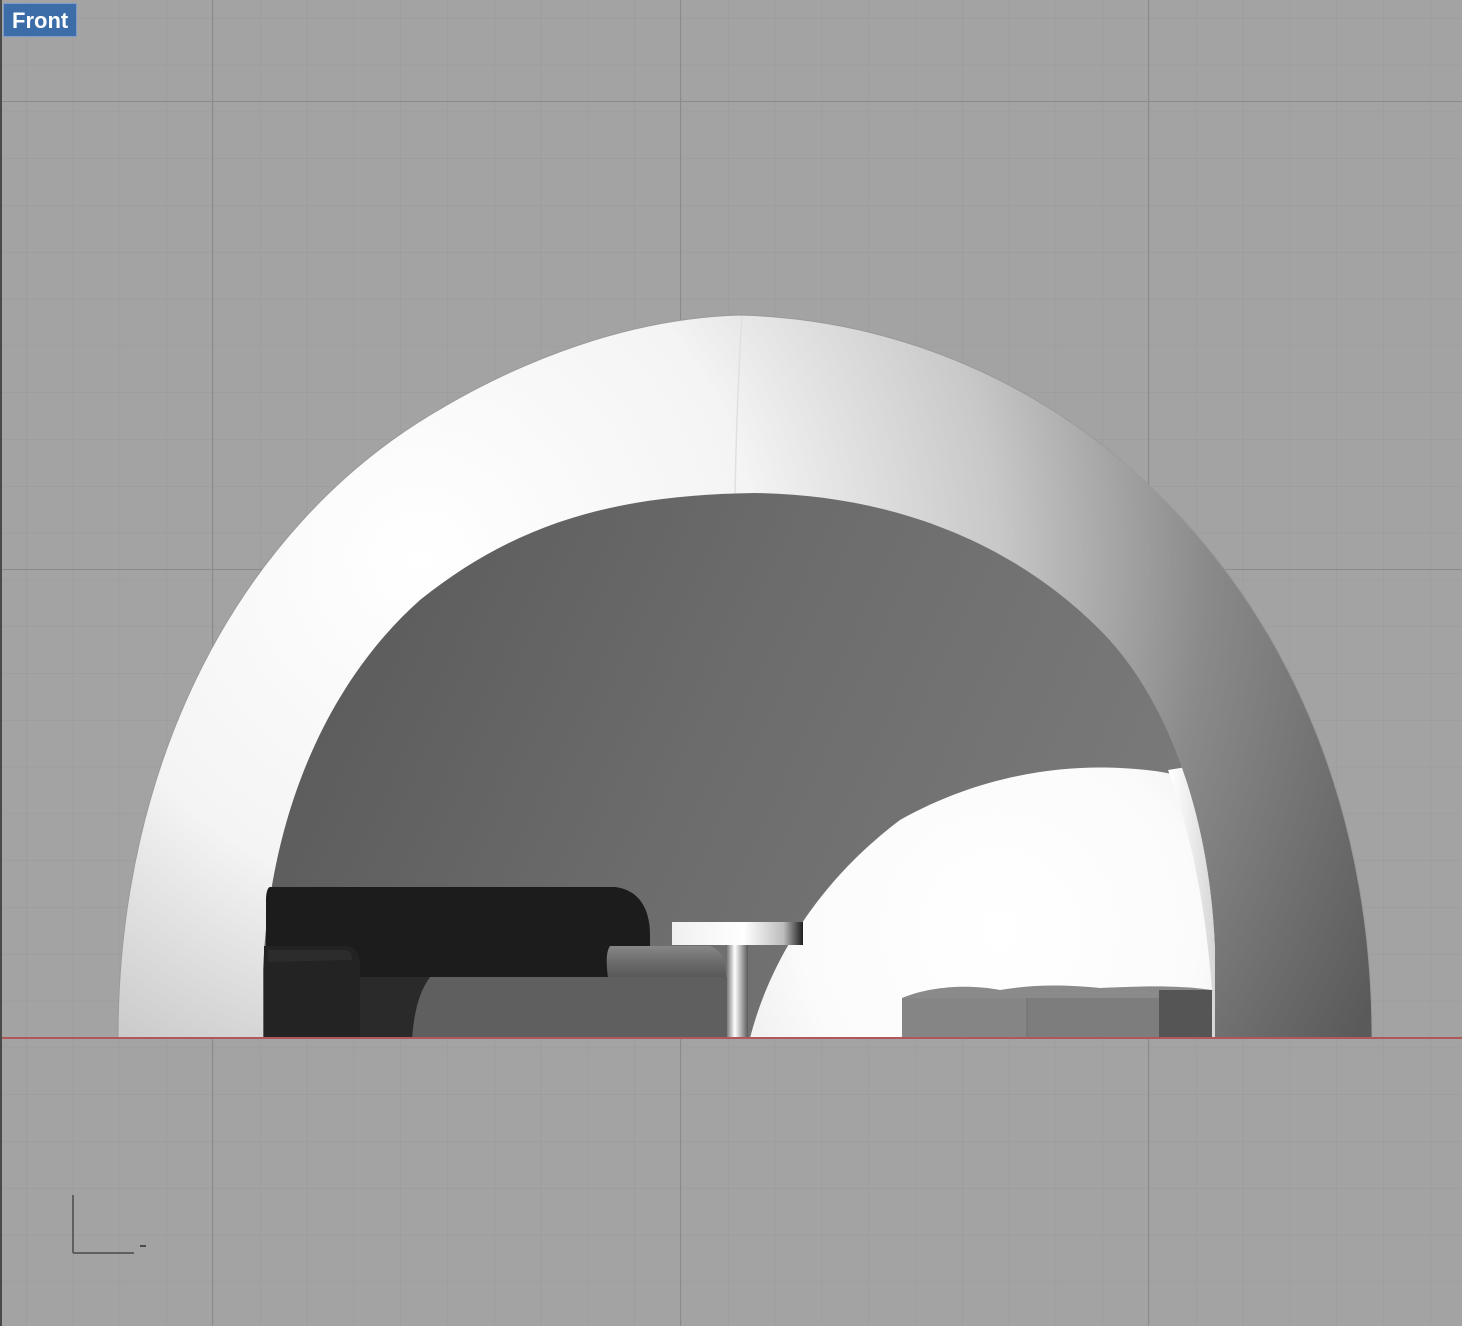 Image resolution: width=1462 pixels, height=1326 pixels. What do you see at coordinates (1185, 1014) in the screenshot?
I see `bed-base-end` at bounding box center [1185, 1014].